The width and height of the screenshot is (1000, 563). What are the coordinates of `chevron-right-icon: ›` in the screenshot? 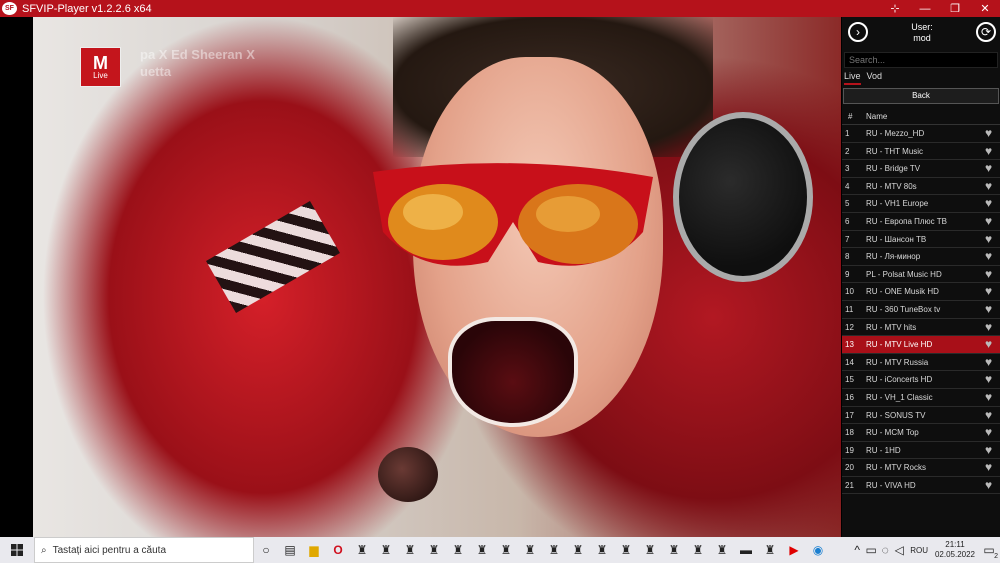 It's located at (858, 32).